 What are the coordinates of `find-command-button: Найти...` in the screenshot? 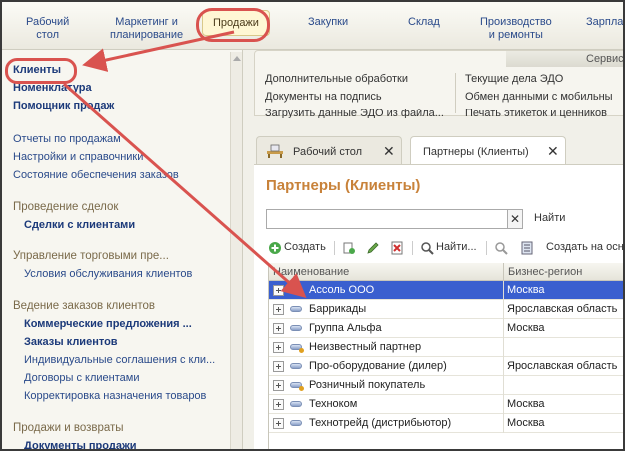 It's located at (456, 247).